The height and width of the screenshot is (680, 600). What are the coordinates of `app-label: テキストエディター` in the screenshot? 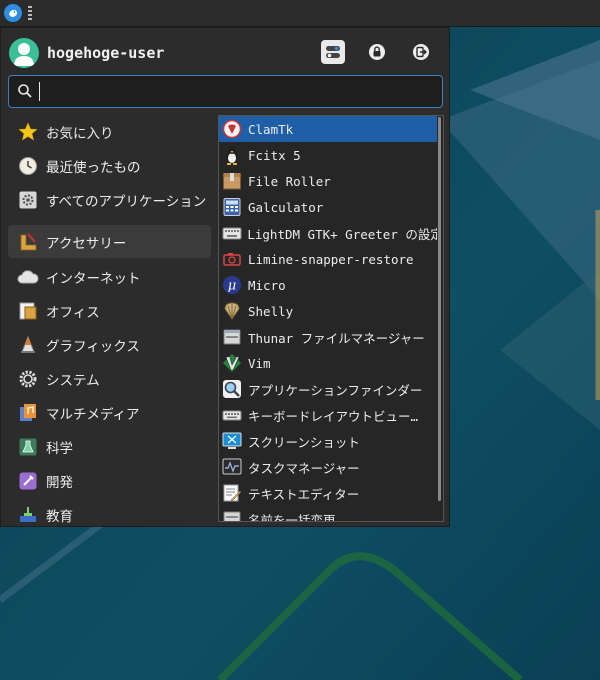 It's located at (304, 494).